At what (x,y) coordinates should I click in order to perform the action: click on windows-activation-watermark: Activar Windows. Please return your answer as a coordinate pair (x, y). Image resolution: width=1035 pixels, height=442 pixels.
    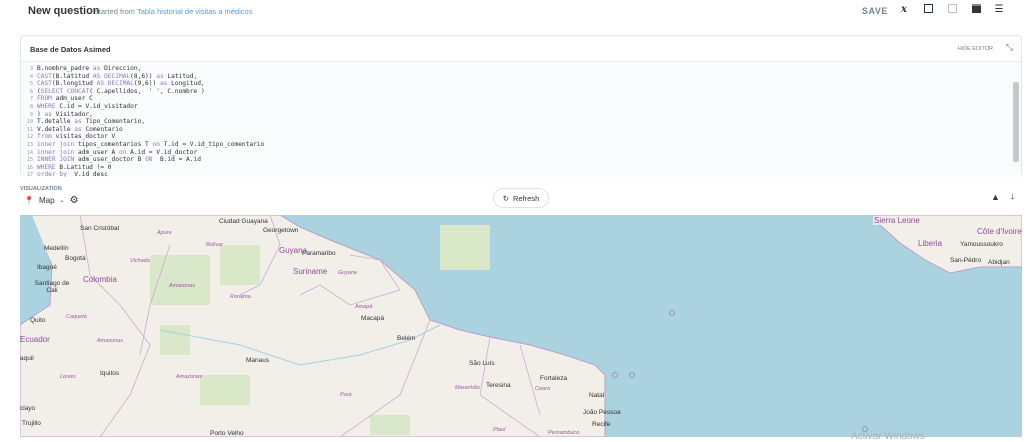
    Looking at the image, I should click on (888, 436).